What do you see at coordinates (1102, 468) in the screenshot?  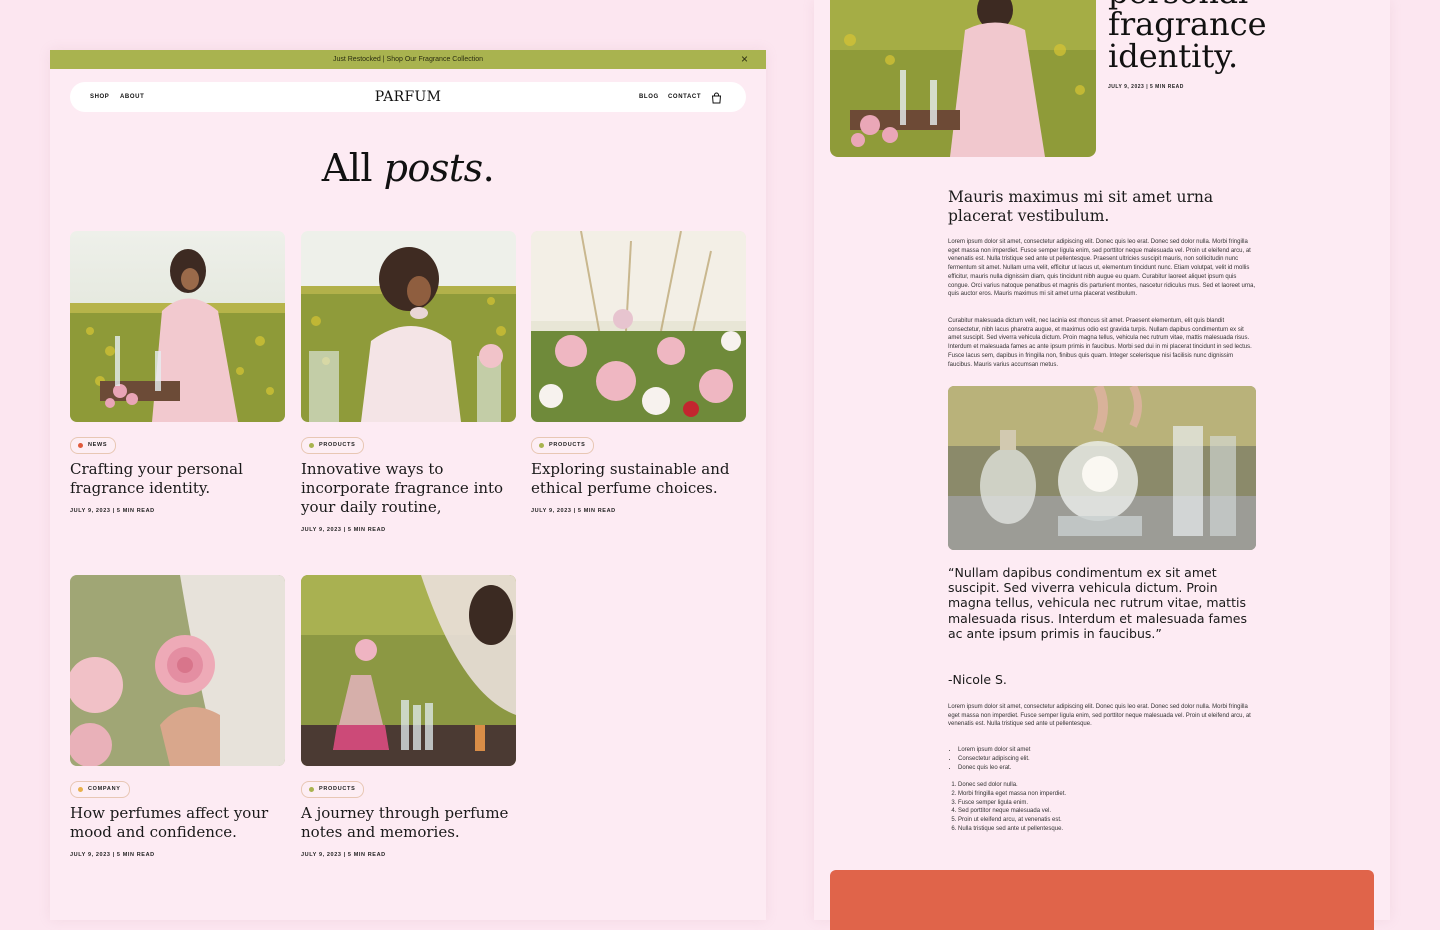 I see `article-perfume-bottles-image` at bounding box center [1102, 468].